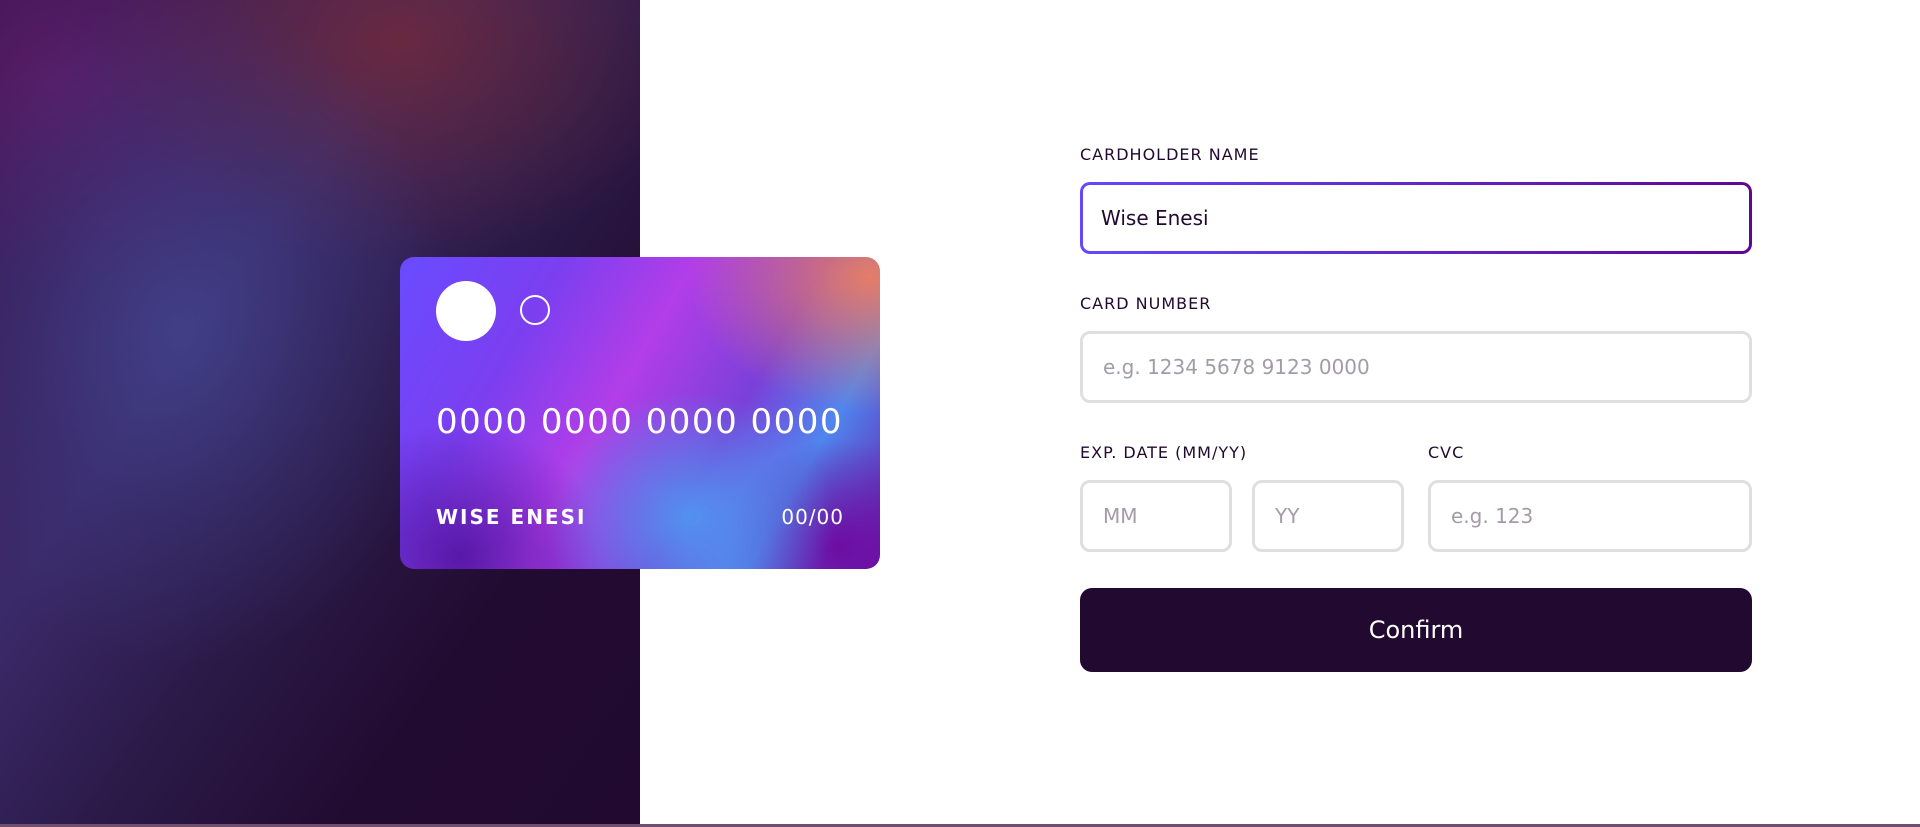 This screenshot has width=1920, height=827. Describe the element at coordinates (1242, 516) in the screenshot. I see `expiry-date-fields` at that location.